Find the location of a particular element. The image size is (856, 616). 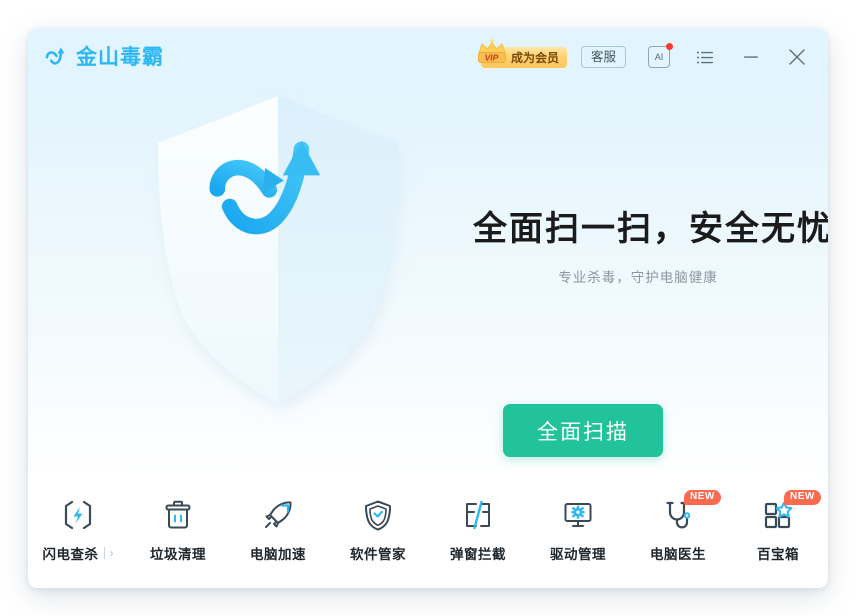

hero-text-block: 全面扫一扫，安全无忧 专业杀毒，守护电脑健康 is located at coordinates (650, 248).